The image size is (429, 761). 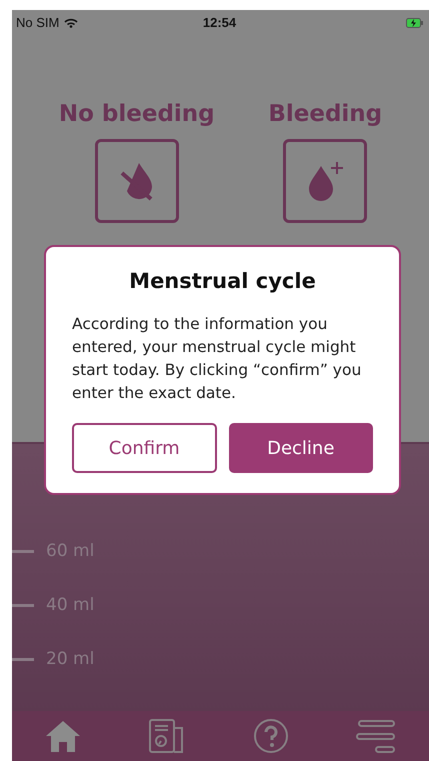 I want to click on menu-icon, so click(x=376, y=736).